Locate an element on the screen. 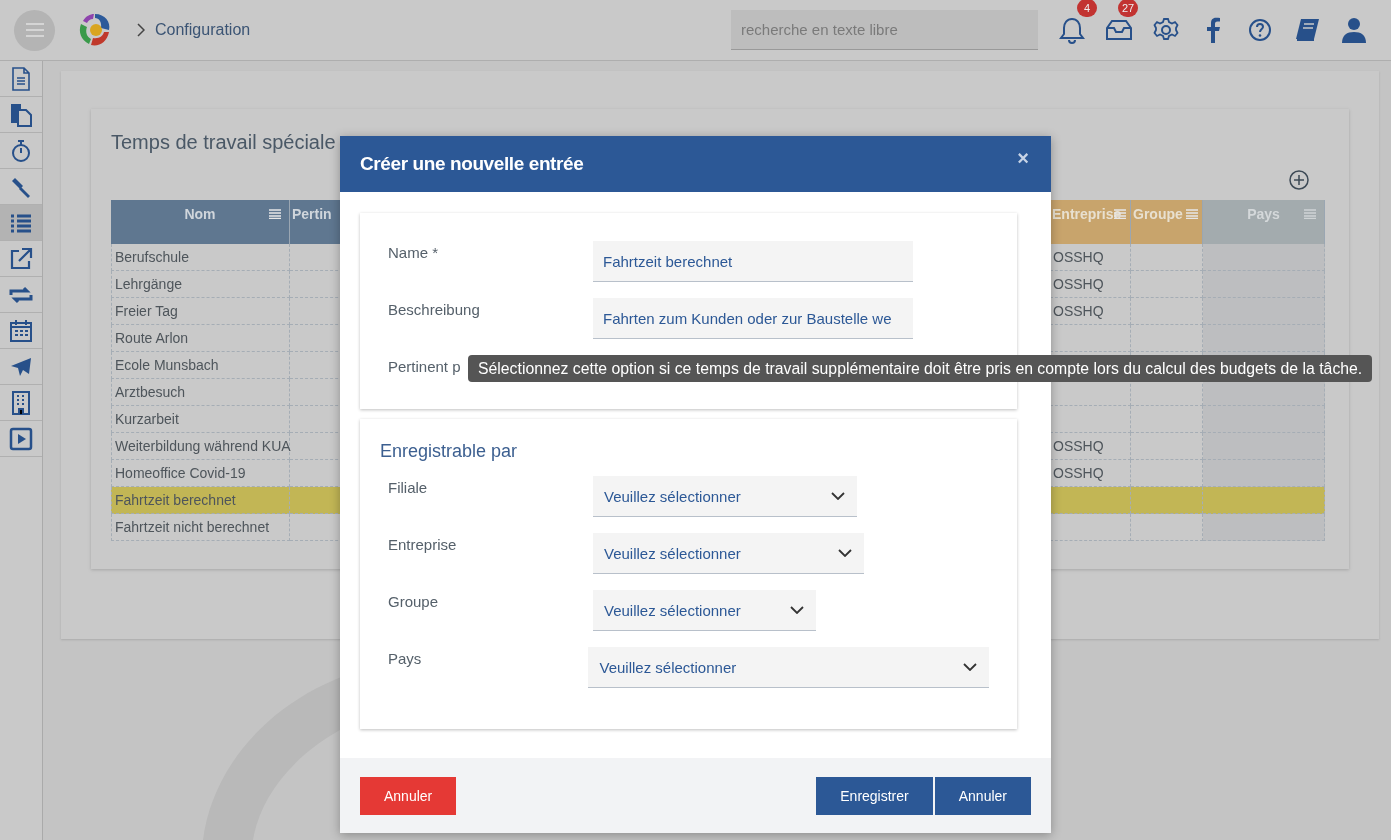 This screenshot has height=840, width=1391. chevron-right-icon is located at coordinates (141, 30).